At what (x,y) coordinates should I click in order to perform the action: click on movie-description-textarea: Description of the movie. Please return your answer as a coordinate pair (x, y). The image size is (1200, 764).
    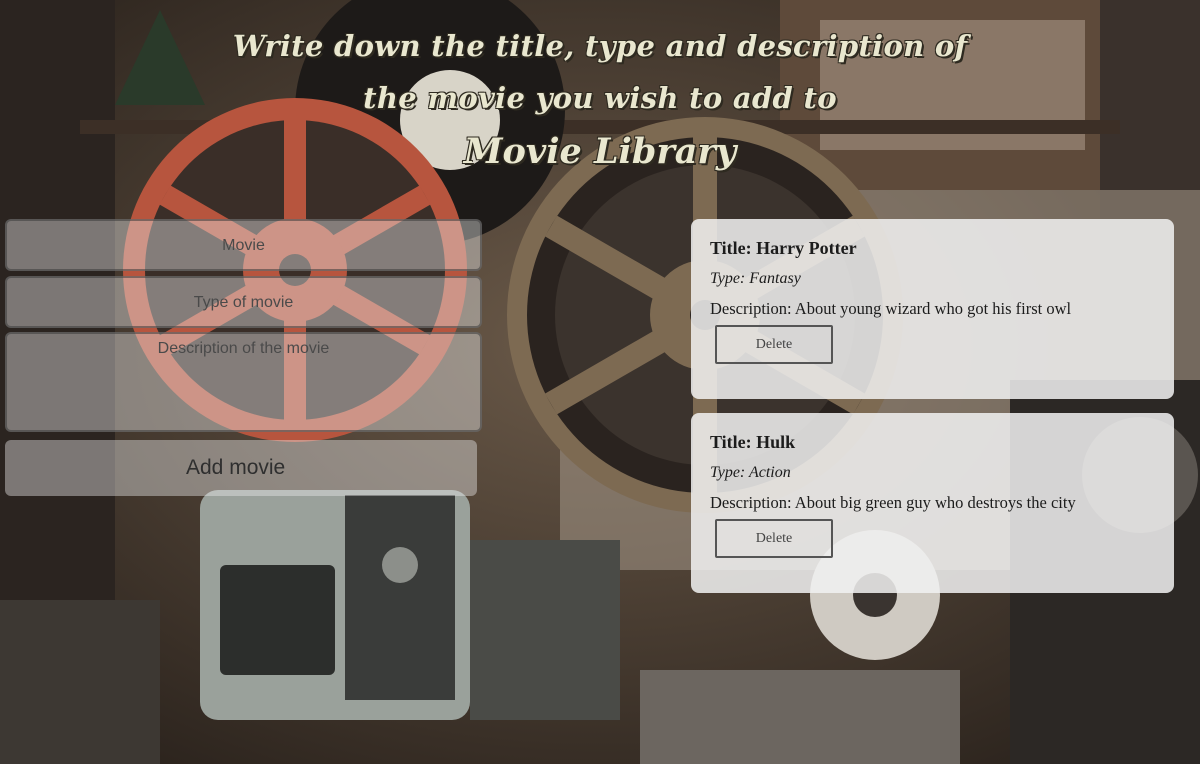
    Looking at the image, I should click on (243, 382).